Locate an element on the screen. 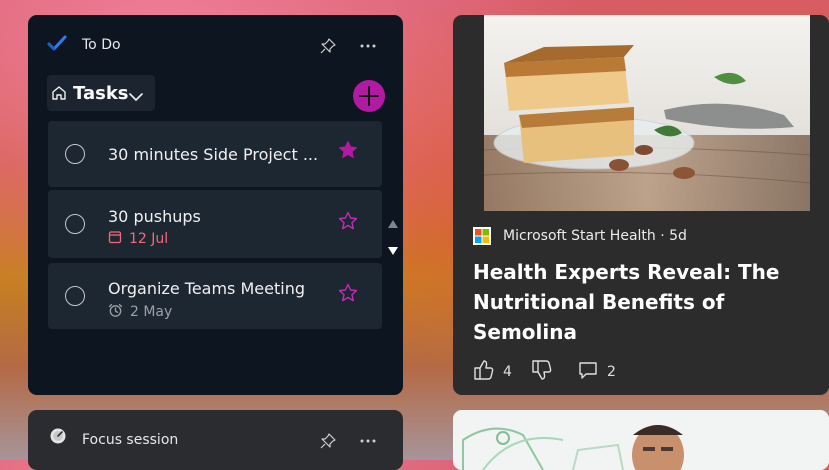  task-title: 30 pushups is located at coordinates (154, 216).